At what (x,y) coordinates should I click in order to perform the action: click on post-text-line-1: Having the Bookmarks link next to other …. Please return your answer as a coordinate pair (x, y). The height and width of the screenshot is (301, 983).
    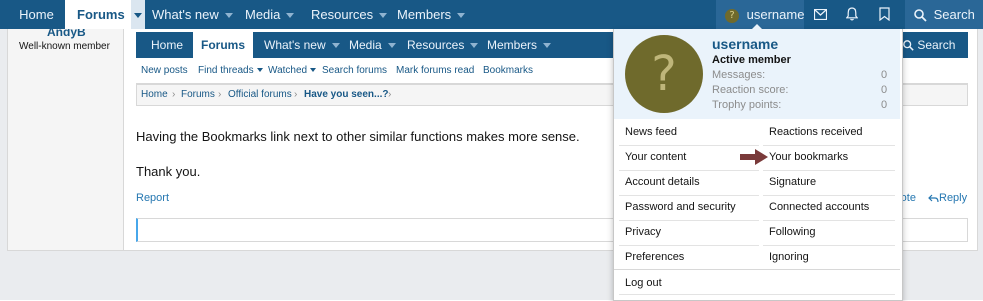
    Looking at the image, I should click on (358, 136).